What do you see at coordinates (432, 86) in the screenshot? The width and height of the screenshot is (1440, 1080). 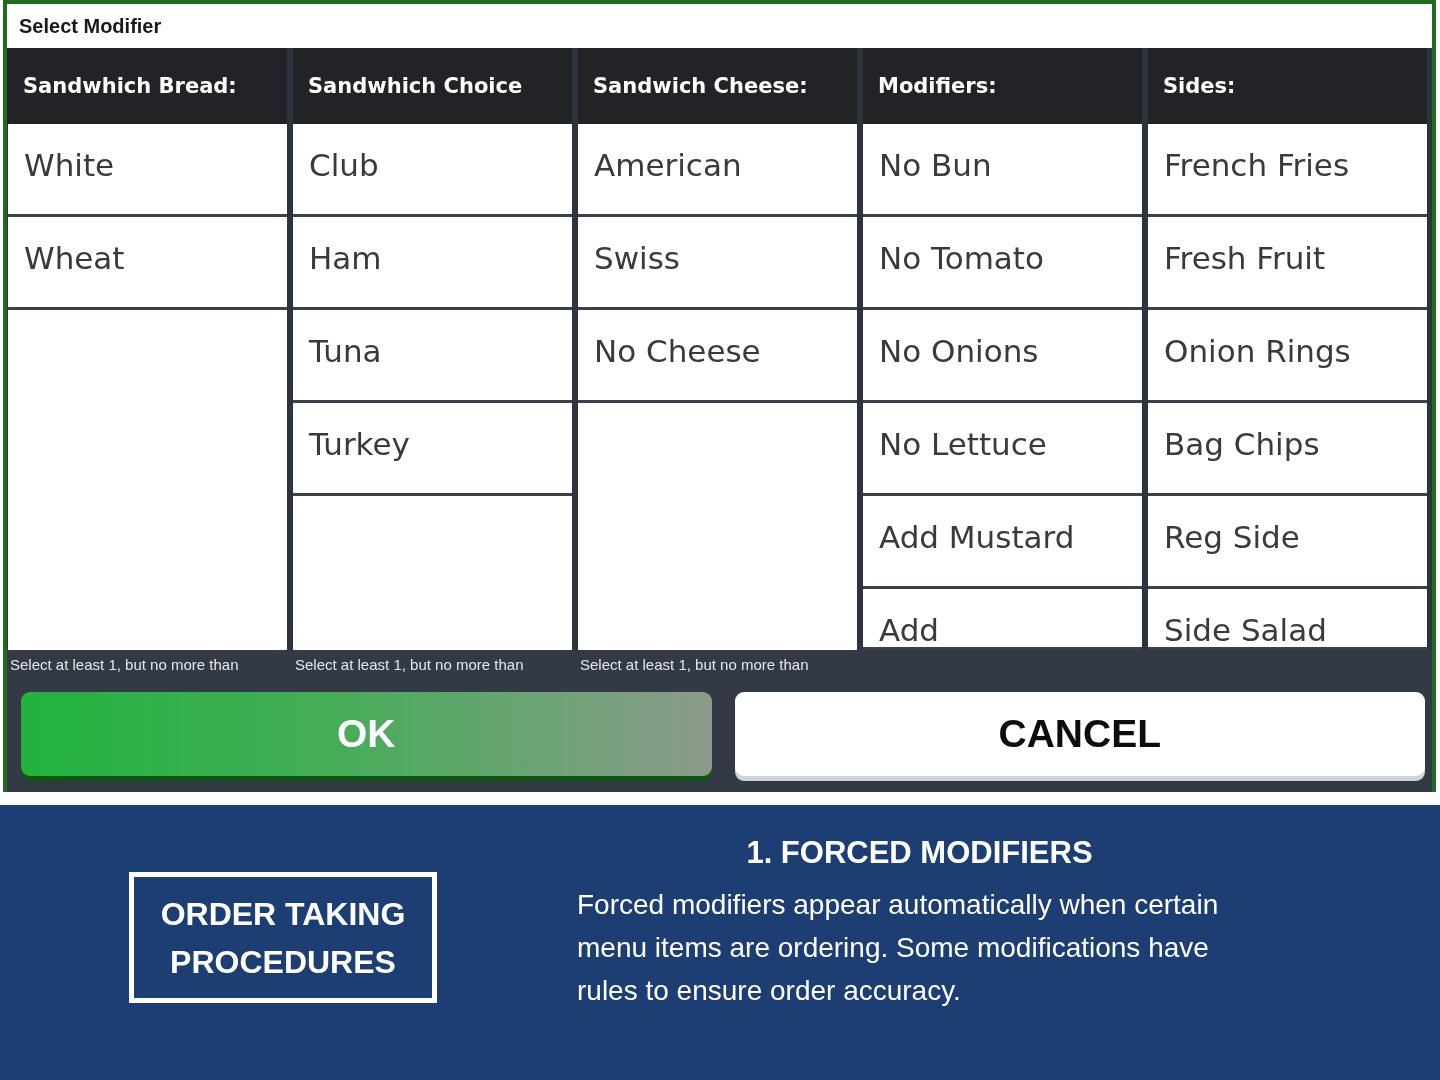 I see `column-heading: Sandwhich Choice` at bounding box center [432, 86].